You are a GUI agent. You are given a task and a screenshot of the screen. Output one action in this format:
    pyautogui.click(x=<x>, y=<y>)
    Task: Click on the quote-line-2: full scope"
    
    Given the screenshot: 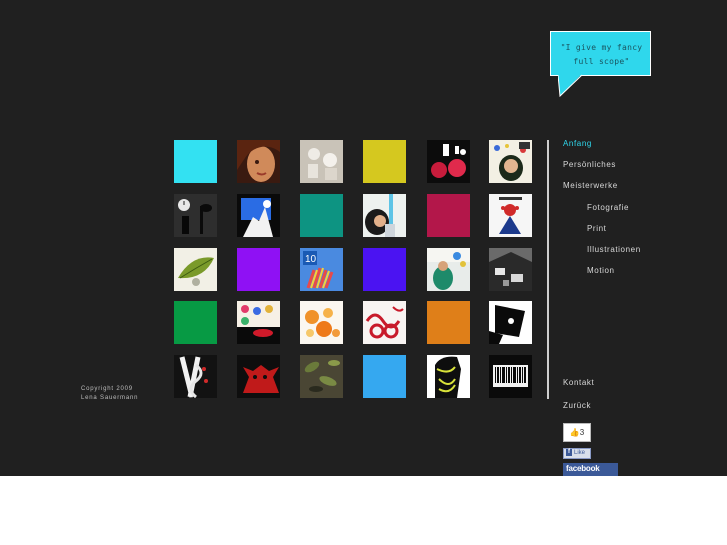 What is the action you would take?
    pyautogui.click(x=601, y=61)
    